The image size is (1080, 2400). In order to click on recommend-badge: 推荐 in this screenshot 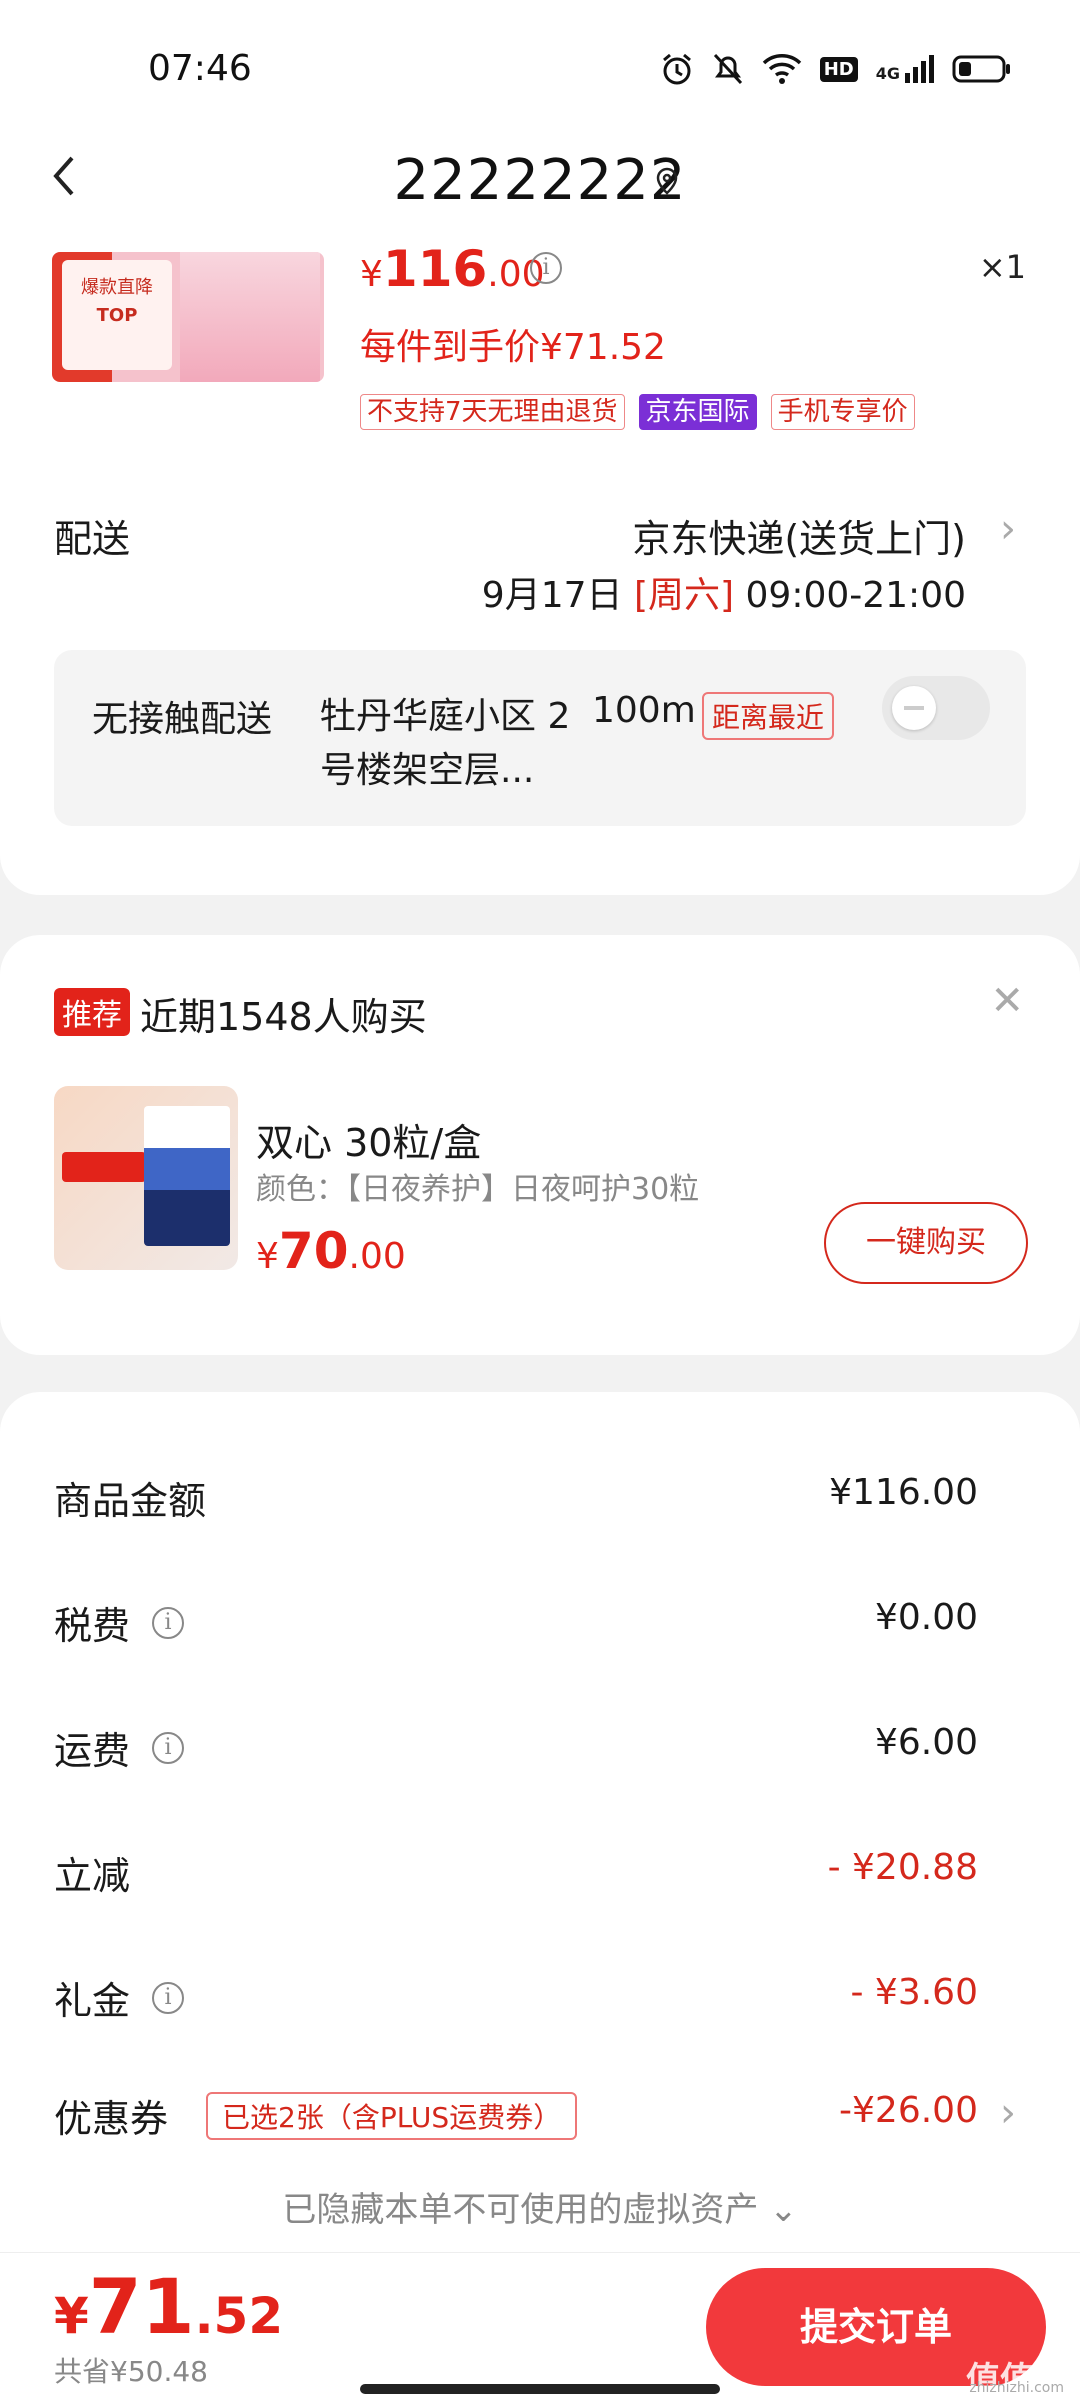, I will do `click(92, 1012)`.